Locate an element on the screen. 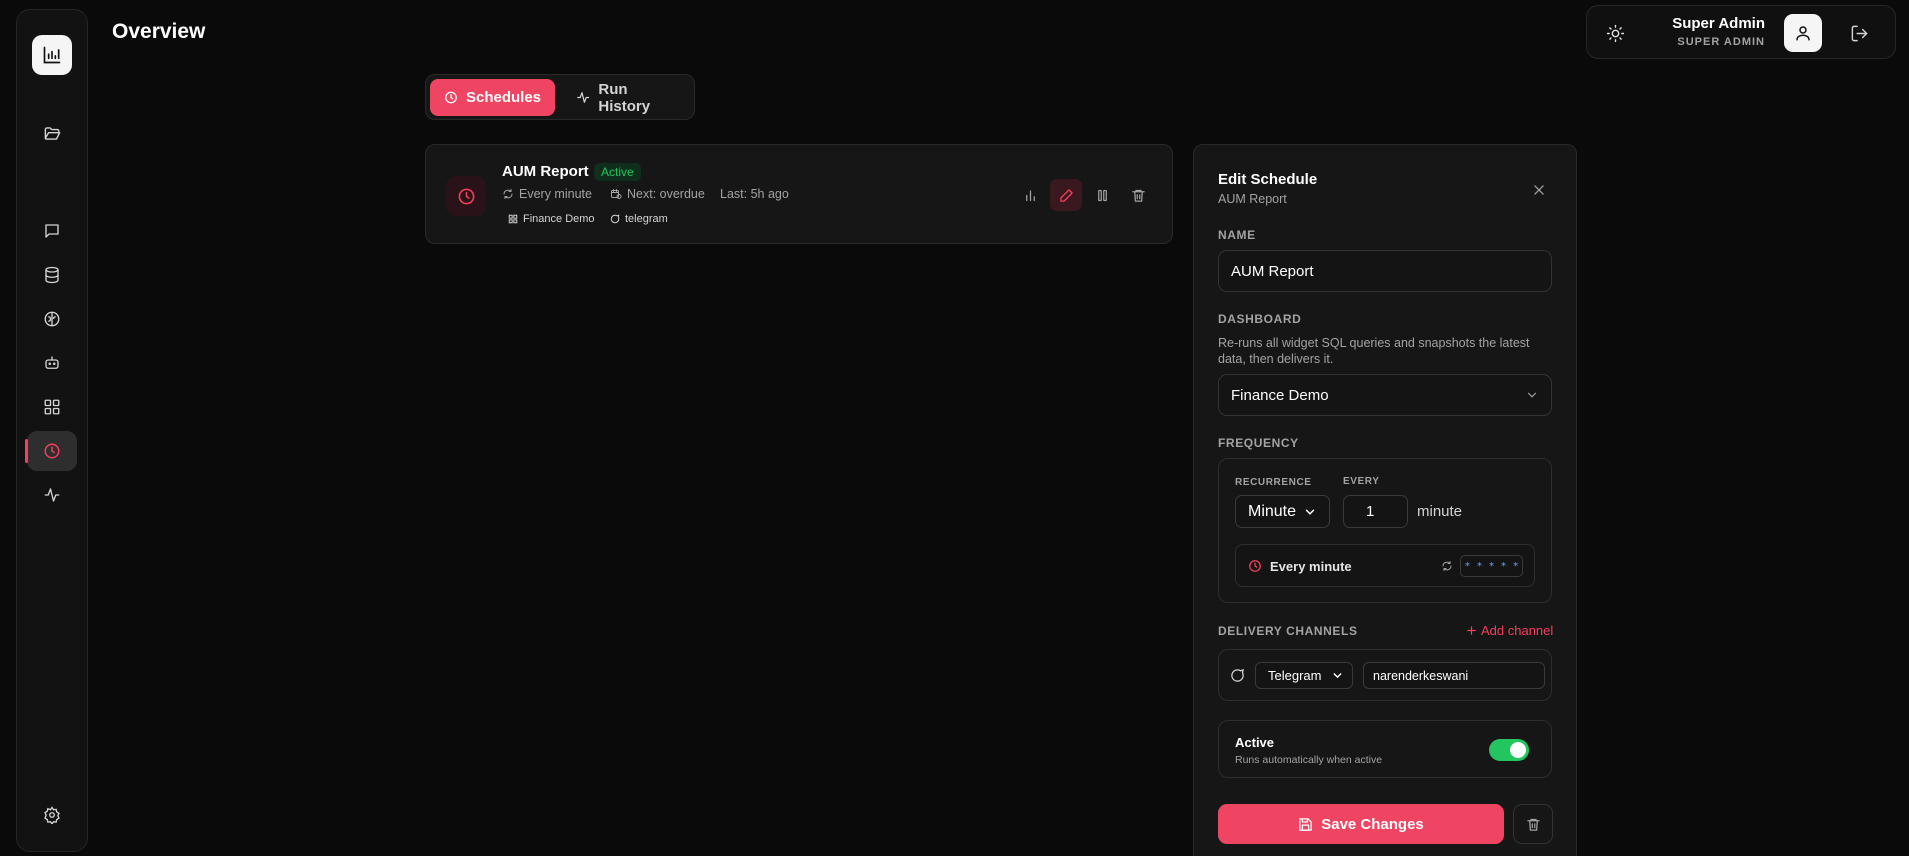 The width and height of the screenshot is (1909, 856). cron-expression: * * * * * is located at coordinates (1491, 566).